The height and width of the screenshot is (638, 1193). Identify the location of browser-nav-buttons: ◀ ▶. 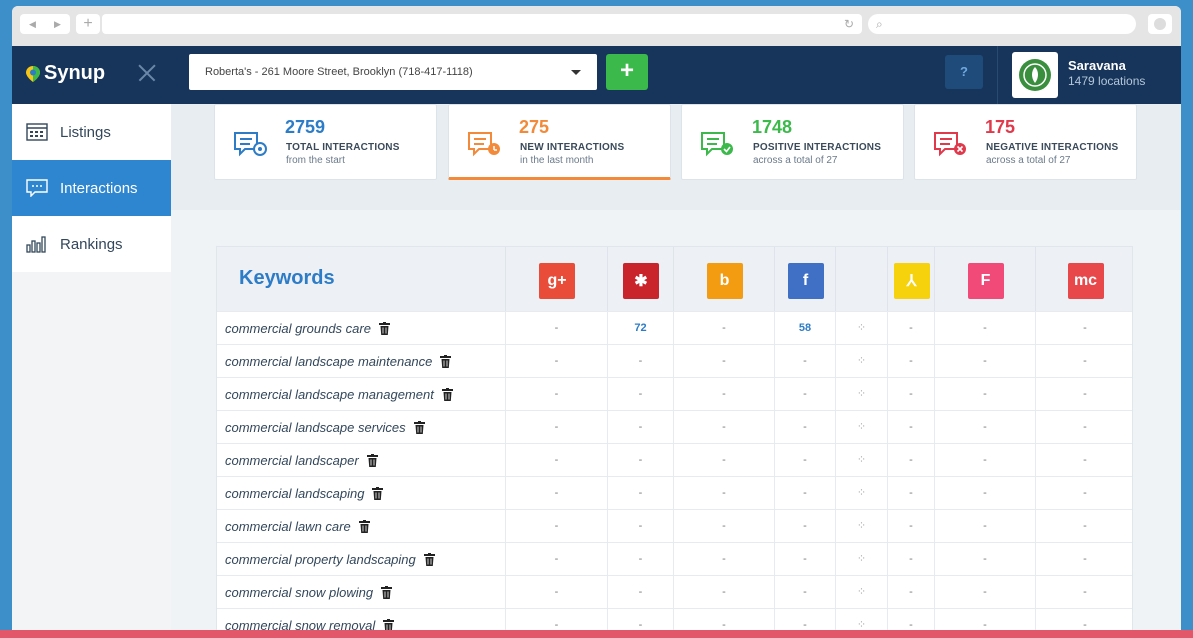
(45, 24).